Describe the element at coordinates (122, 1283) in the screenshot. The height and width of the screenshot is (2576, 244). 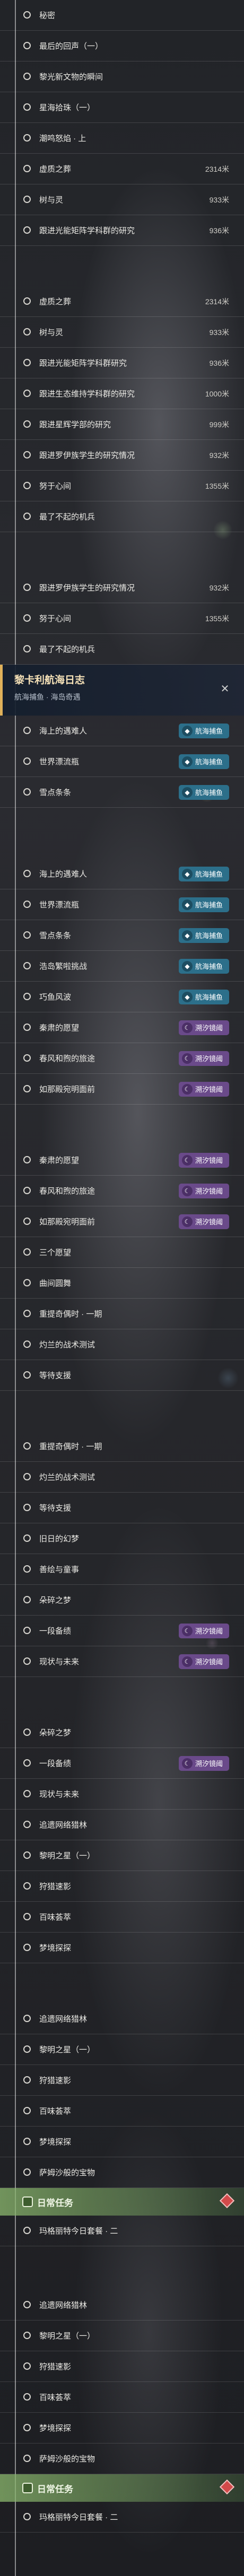
I see `quest-row: 曲间圆舞` at that location.